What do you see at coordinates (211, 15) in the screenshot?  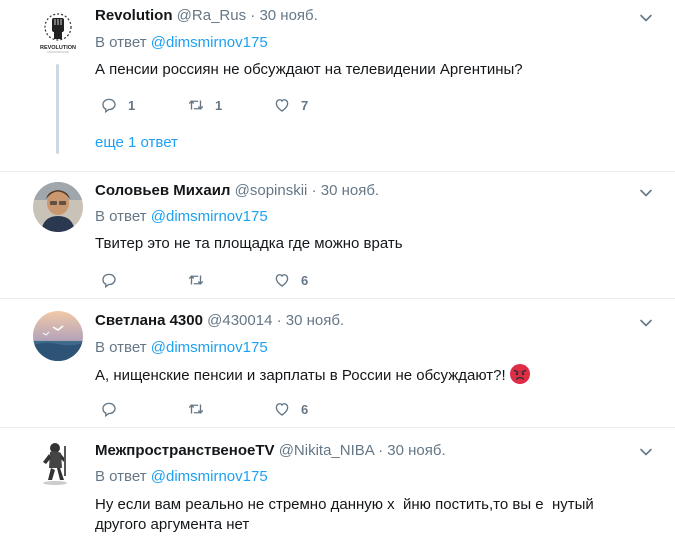 I see `username: @Ra_Rus` at bounding box center [211, 15].